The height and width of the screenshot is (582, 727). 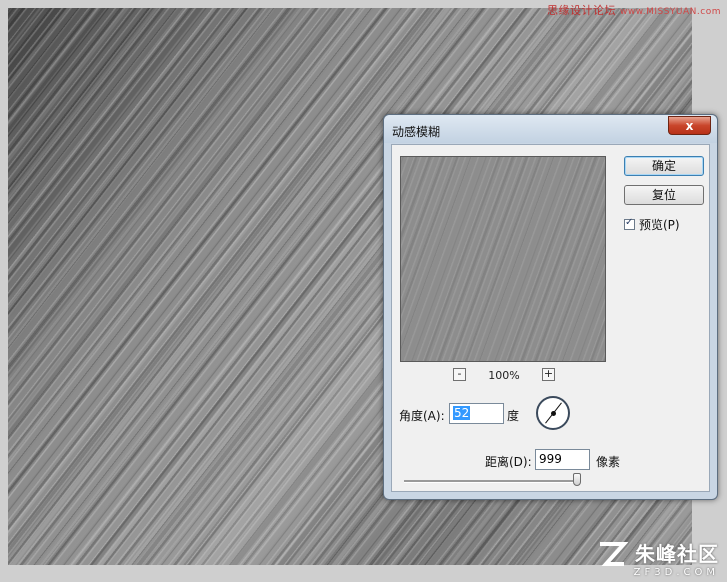 I want to click on dialog-titlebar: 动感模糊 x, so click(x=550, y=129).